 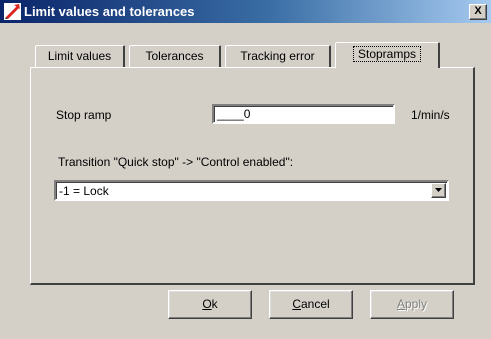 I want to click on tab-limit-values: Limit values, so click(x=80, y=56).